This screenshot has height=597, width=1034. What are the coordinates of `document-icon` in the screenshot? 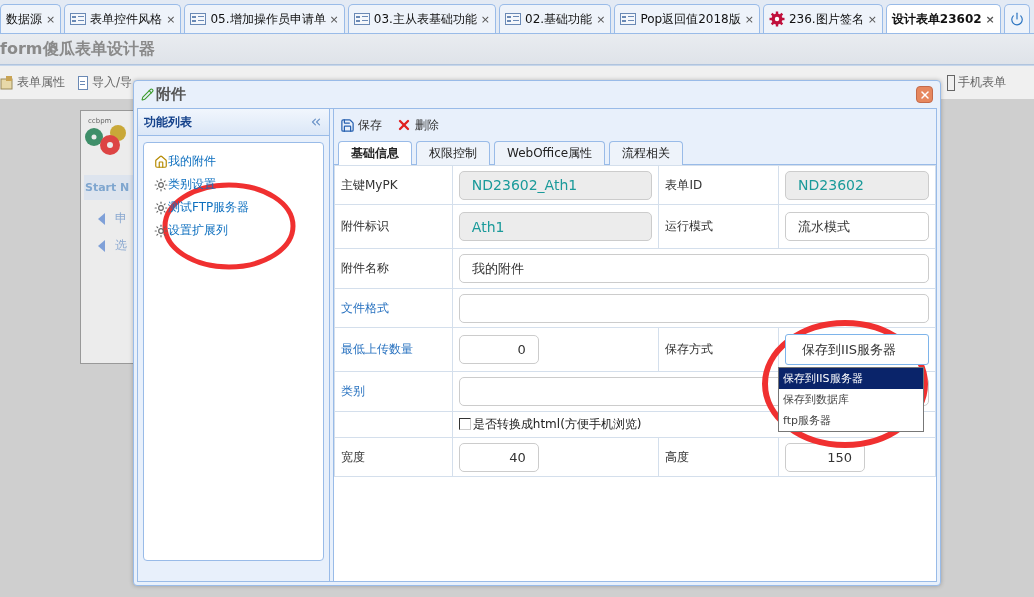 It's located at (83, 82).